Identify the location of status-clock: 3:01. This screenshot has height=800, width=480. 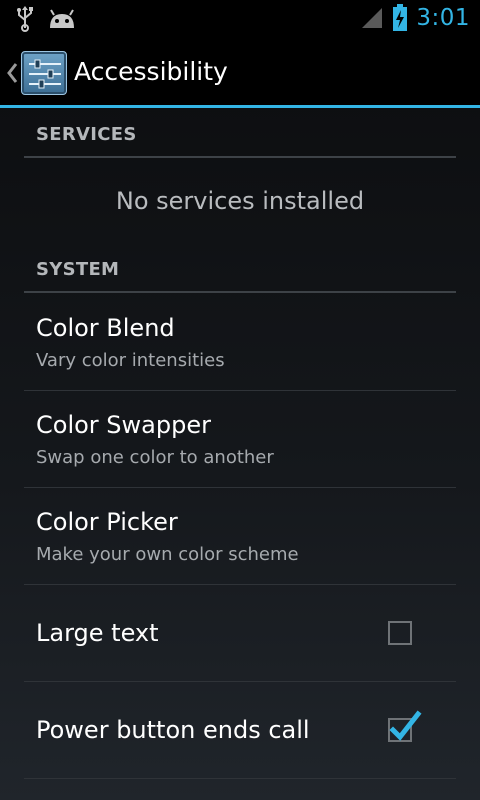
(443, 18).